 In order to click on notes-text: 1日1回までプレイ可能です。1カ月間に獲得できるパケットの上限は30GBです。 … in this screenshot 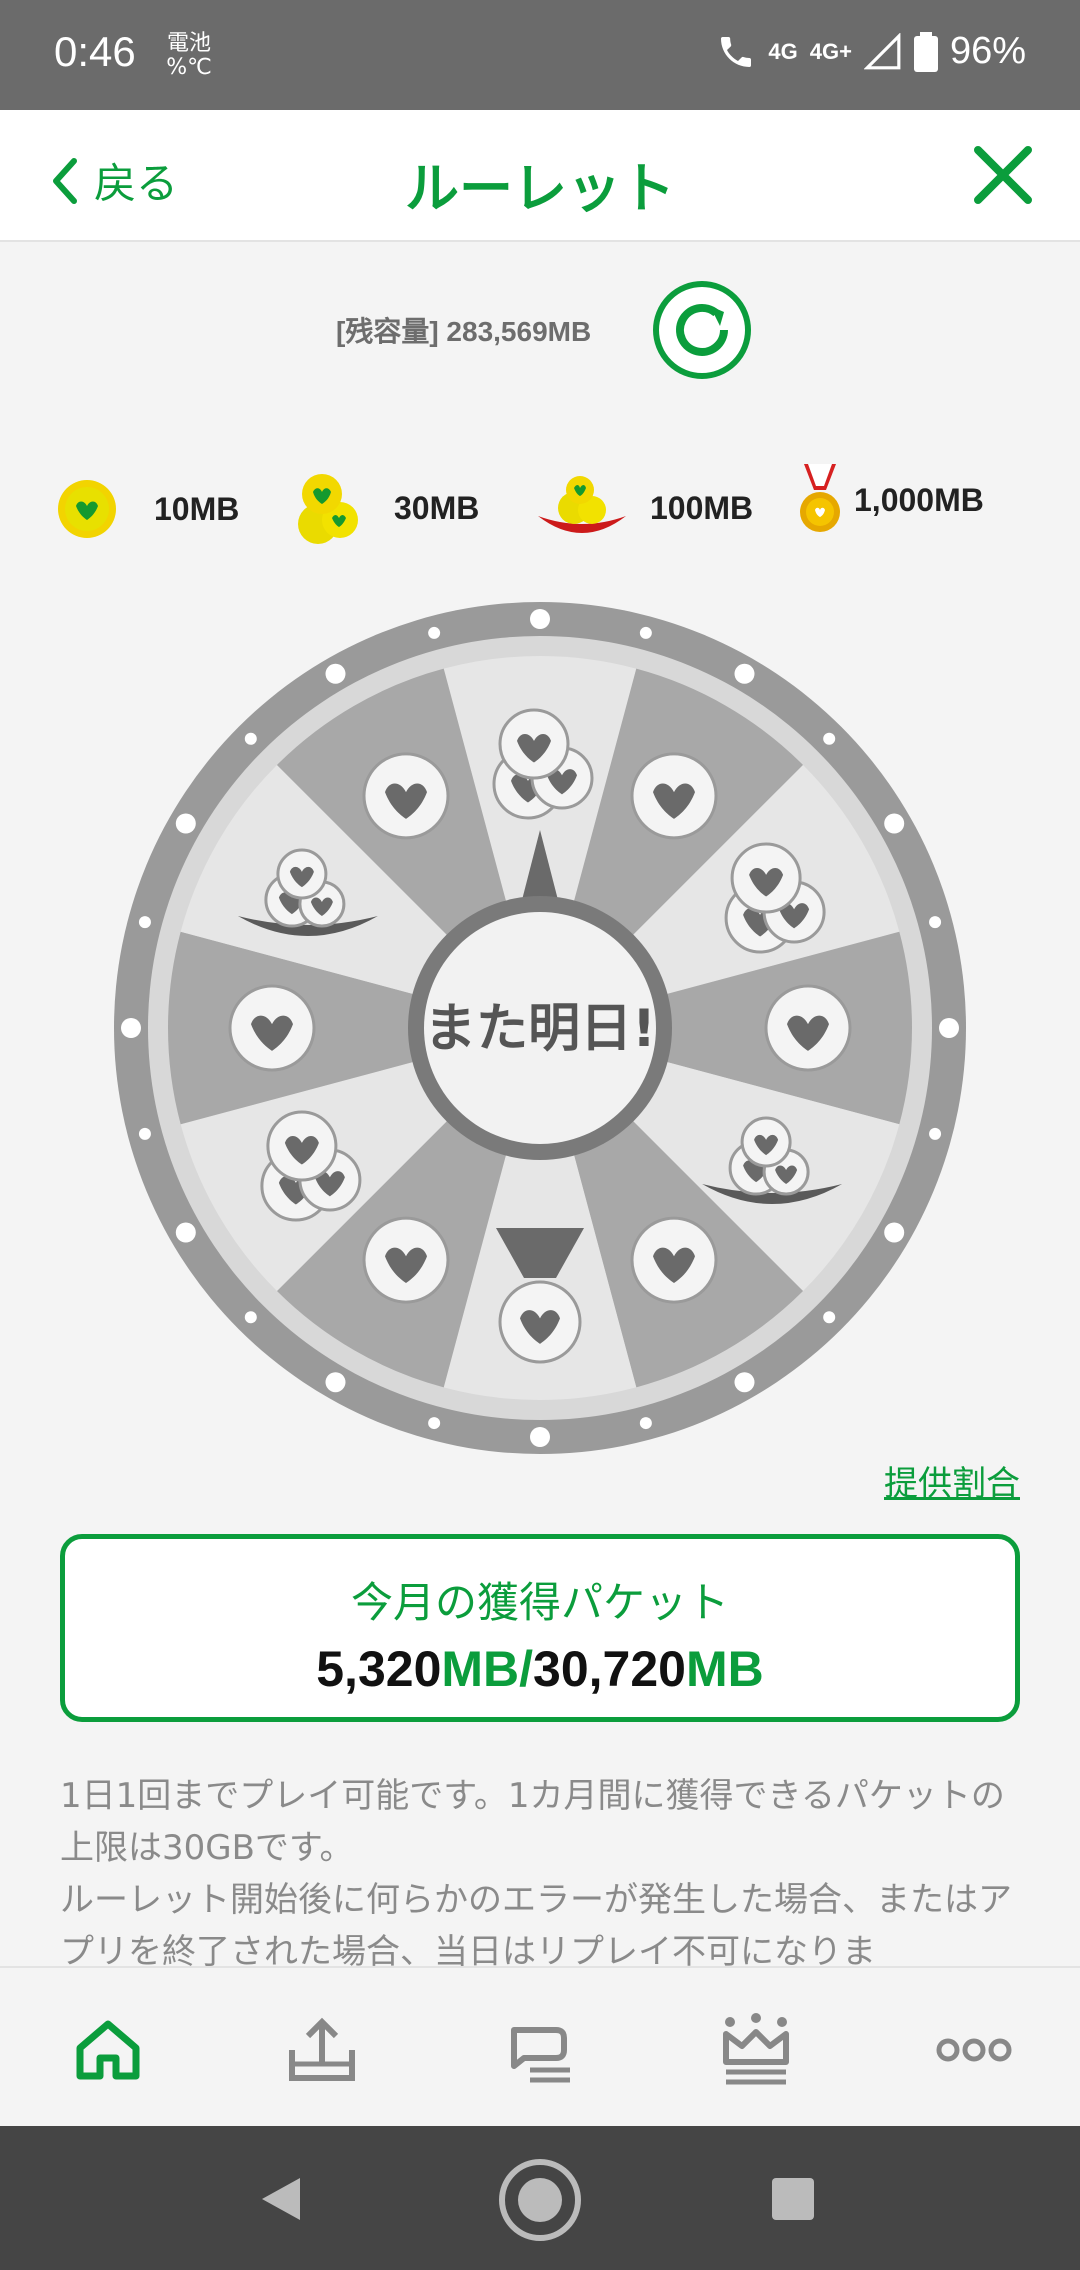, I will do `click(536, 1871)`.